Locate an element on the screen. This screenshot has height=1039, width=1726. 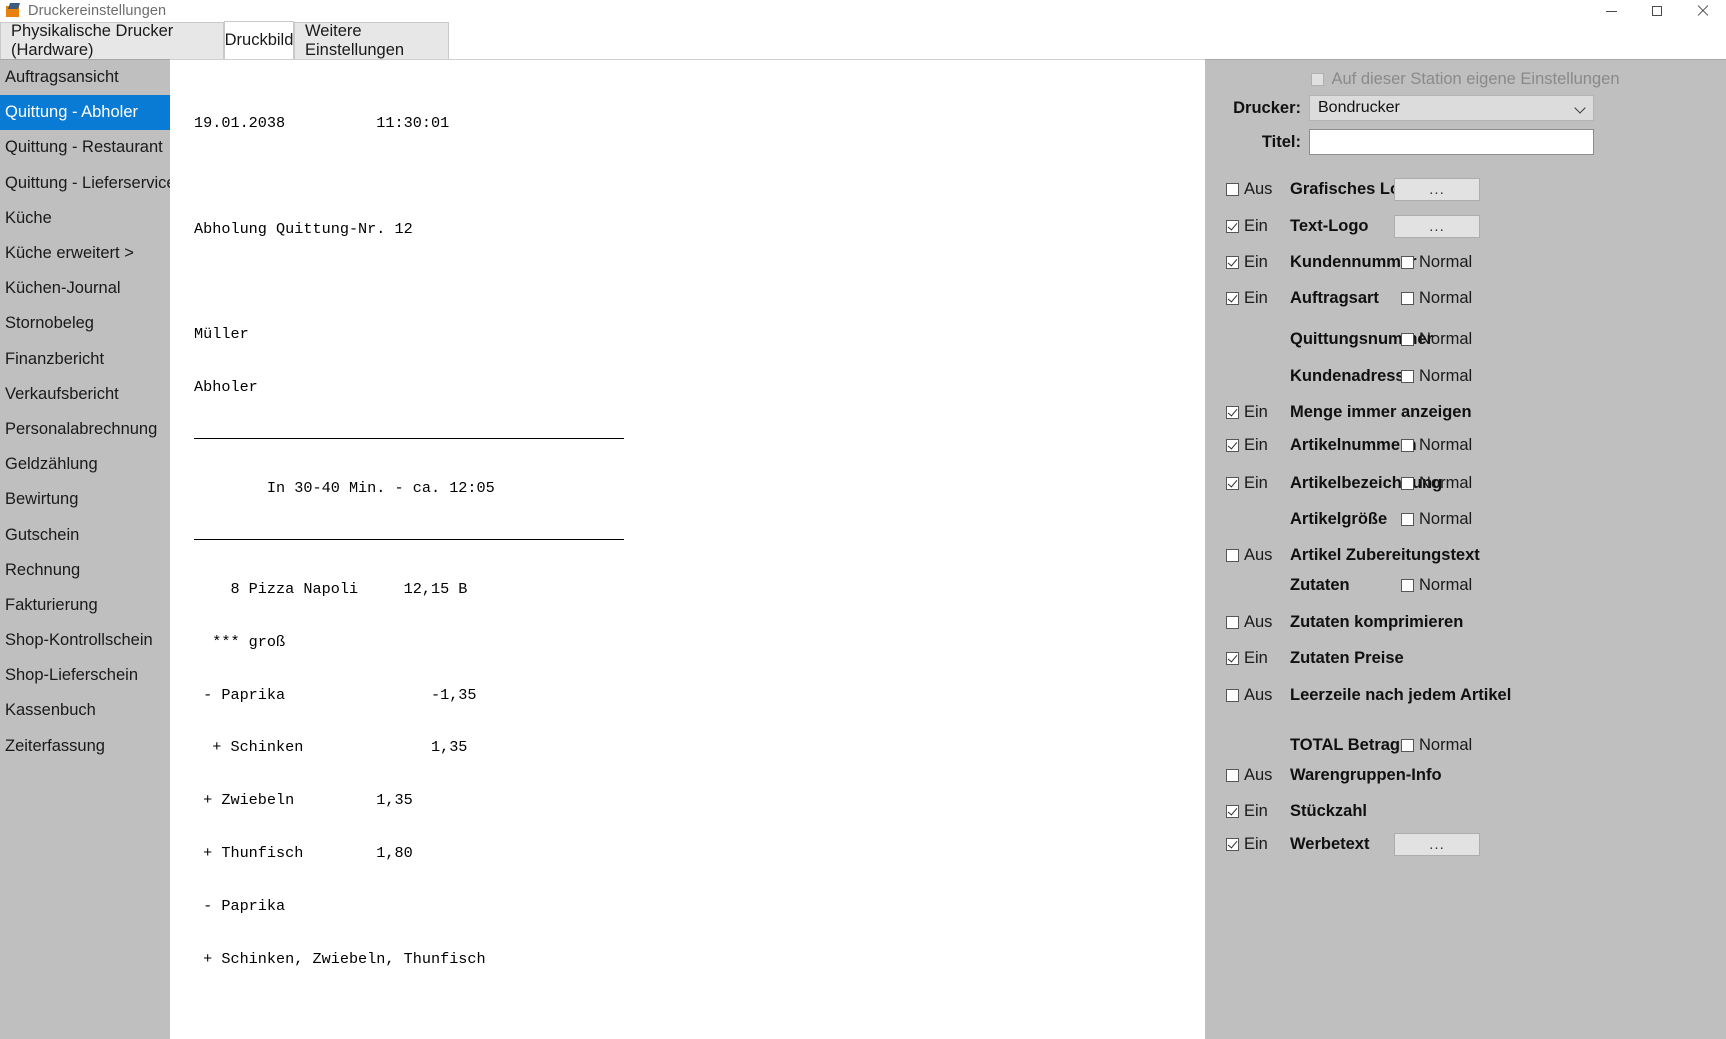
sidebar-item-6: Küchen-Journal is located at coordinates (85, 288).